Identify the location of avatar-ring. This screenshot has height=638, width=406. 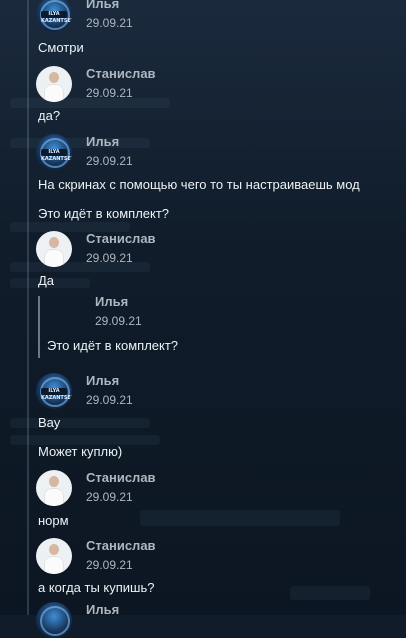
(55, 621).